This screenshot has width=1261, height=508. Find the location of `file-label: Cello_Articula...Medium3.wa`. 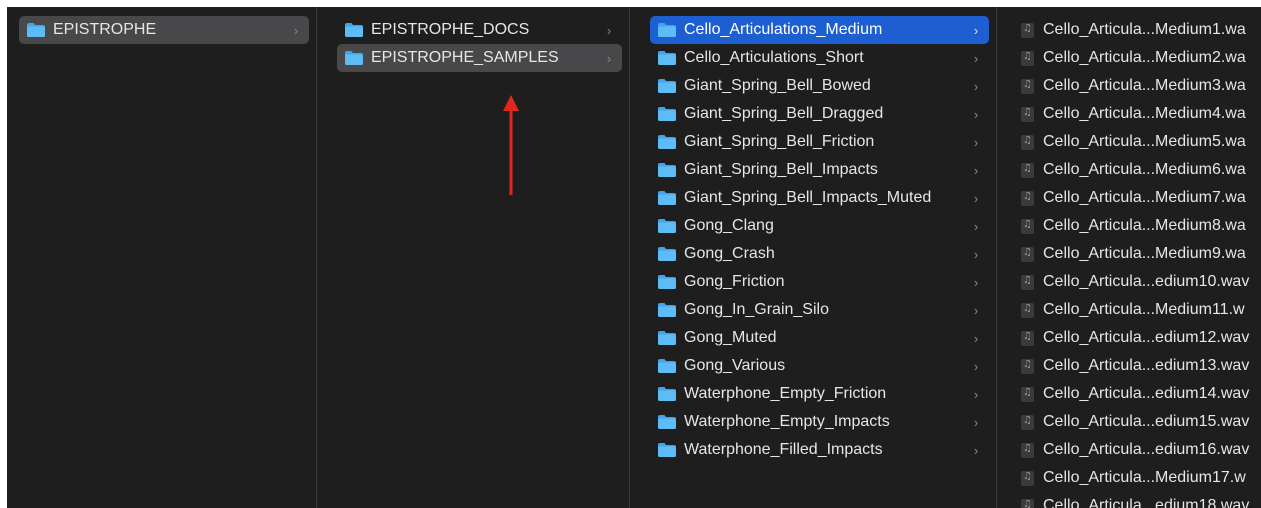

file-label: Cello_Articula...Medium3.wa is located at coordinates (1144, 85).